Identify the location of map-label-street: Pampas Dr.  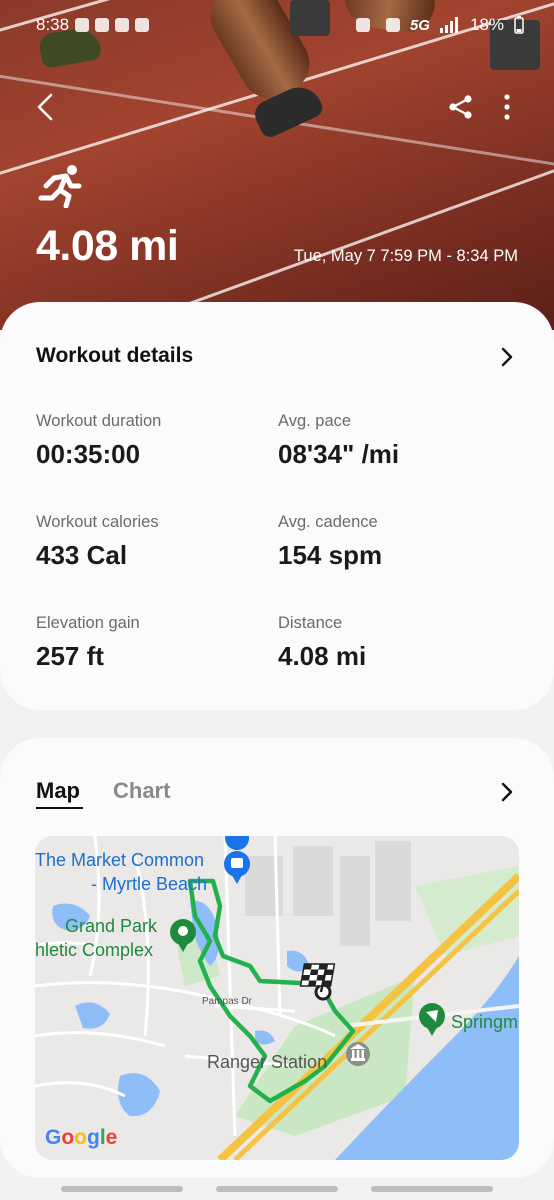
(227, 1001).